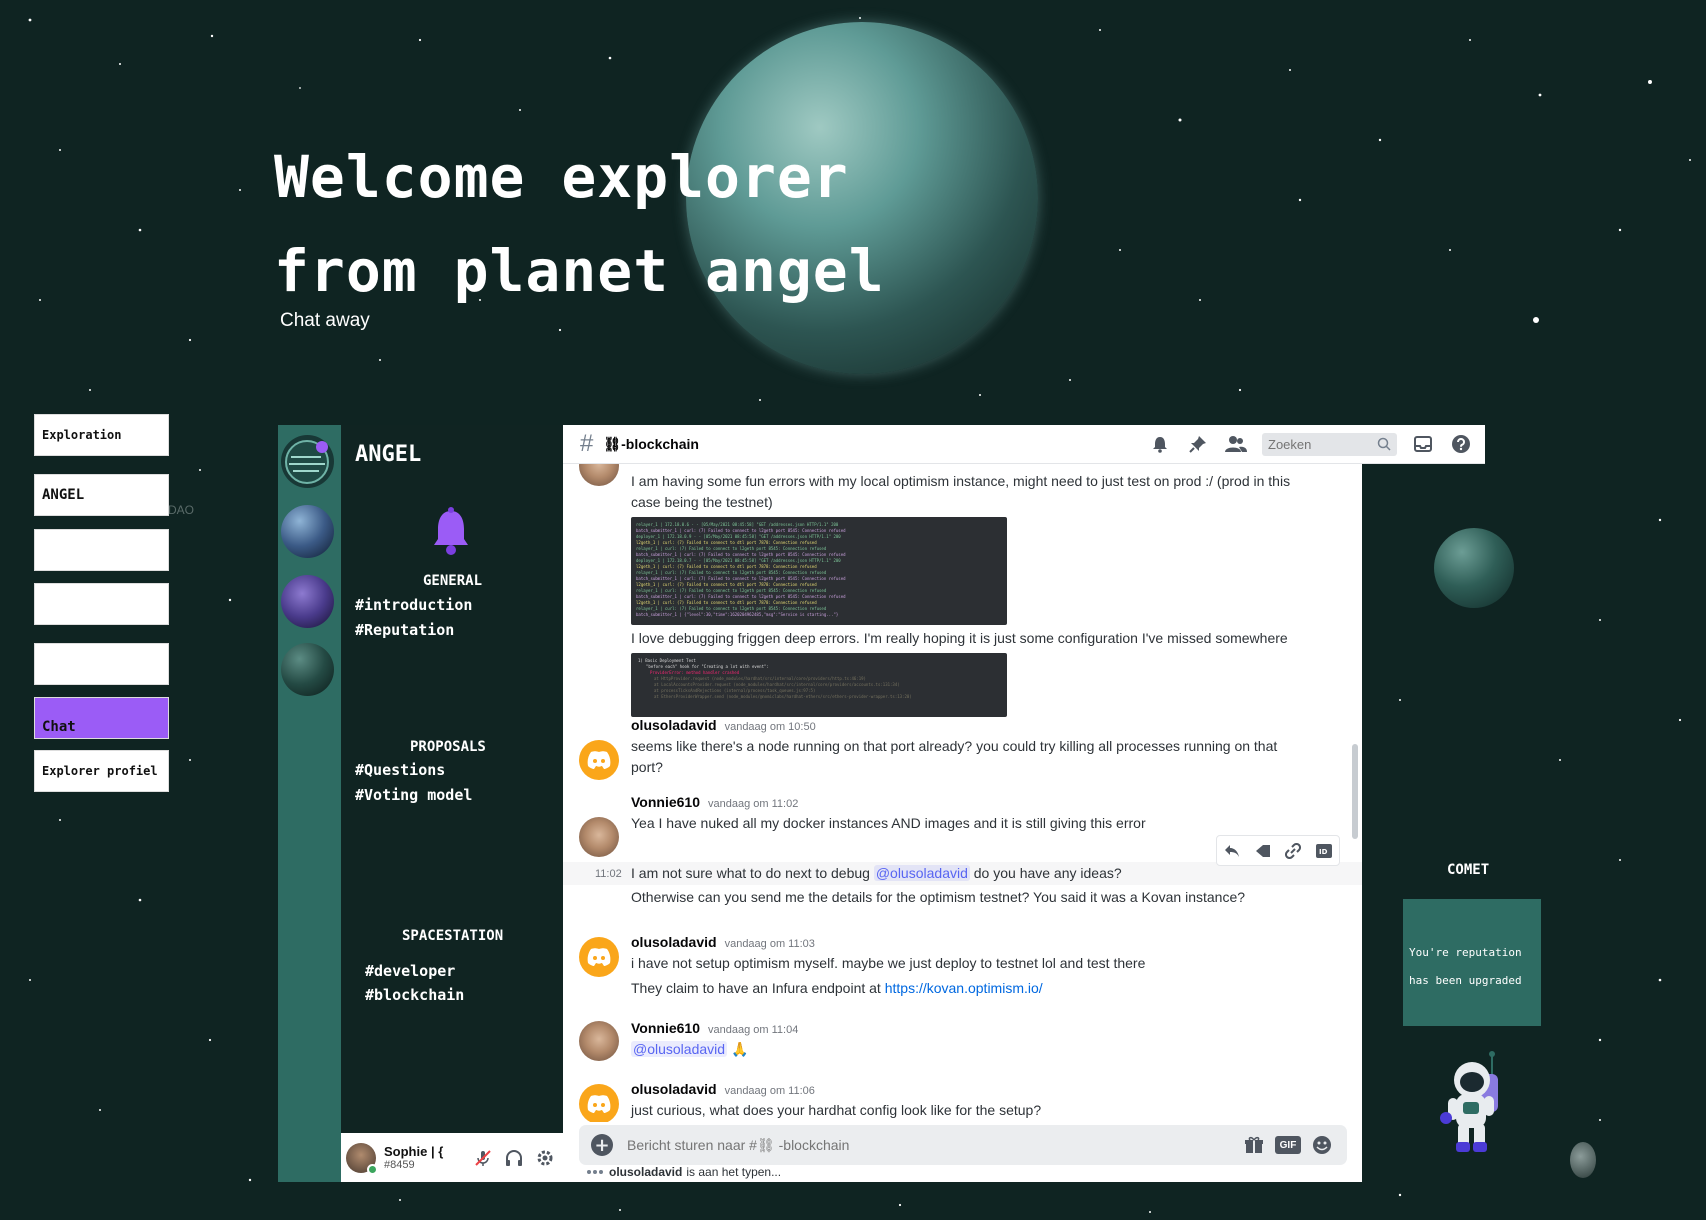 The height and width of the screenshot is (1220, 1706). What do you see at coordinates (307, 531) in the screenshot?
I see `server-blue-planet-icon` at bounding box center [307, 531].